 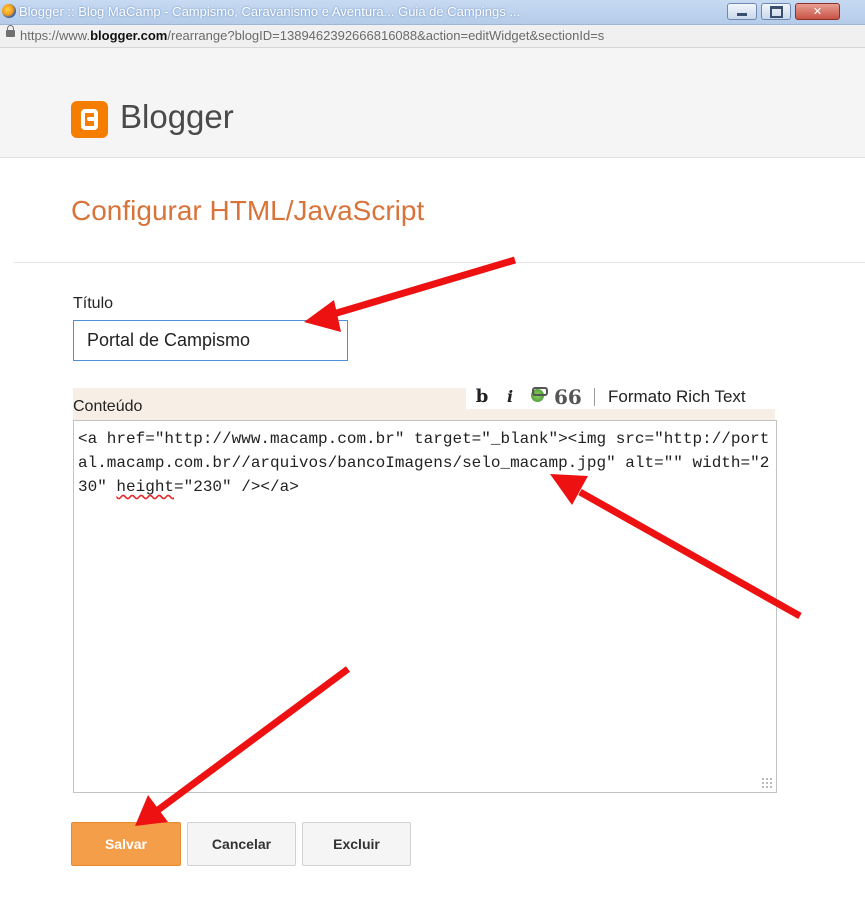 I want to click on url-host: blogger.com, so click(x=129, y=35).